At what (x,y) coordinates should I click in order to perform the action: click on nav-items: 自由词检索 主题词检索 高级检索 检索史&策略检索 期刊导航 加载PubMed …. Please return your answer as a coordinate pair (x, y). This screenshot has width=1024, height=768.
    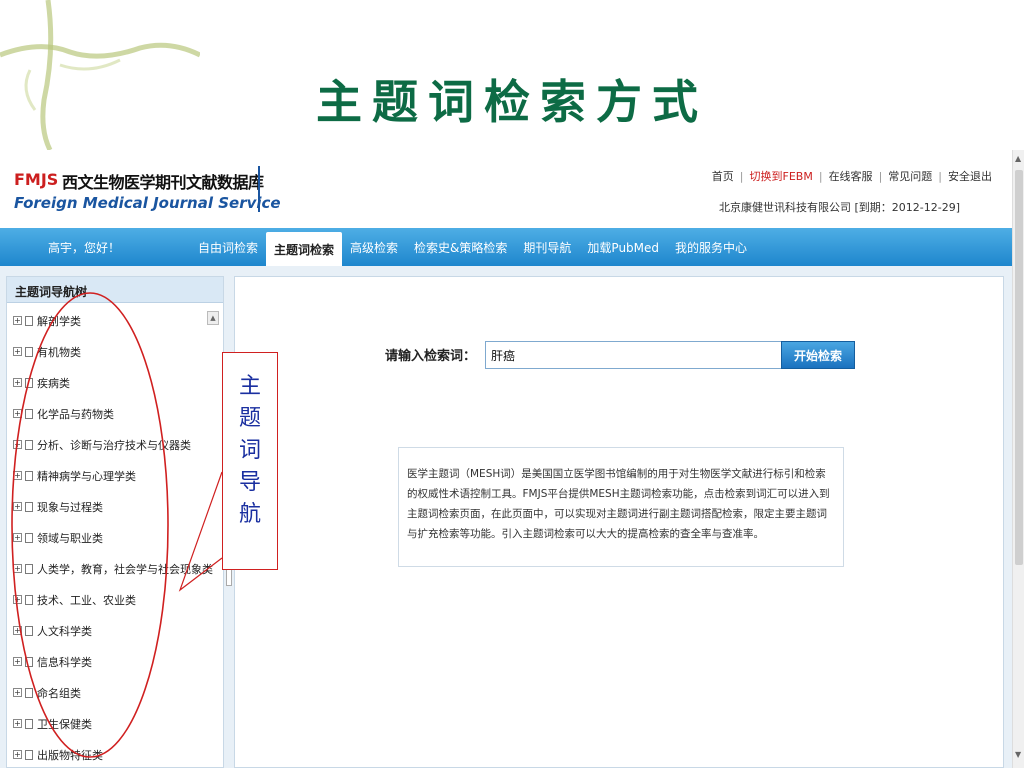
    Looking at the image, I should click on (472, 247).